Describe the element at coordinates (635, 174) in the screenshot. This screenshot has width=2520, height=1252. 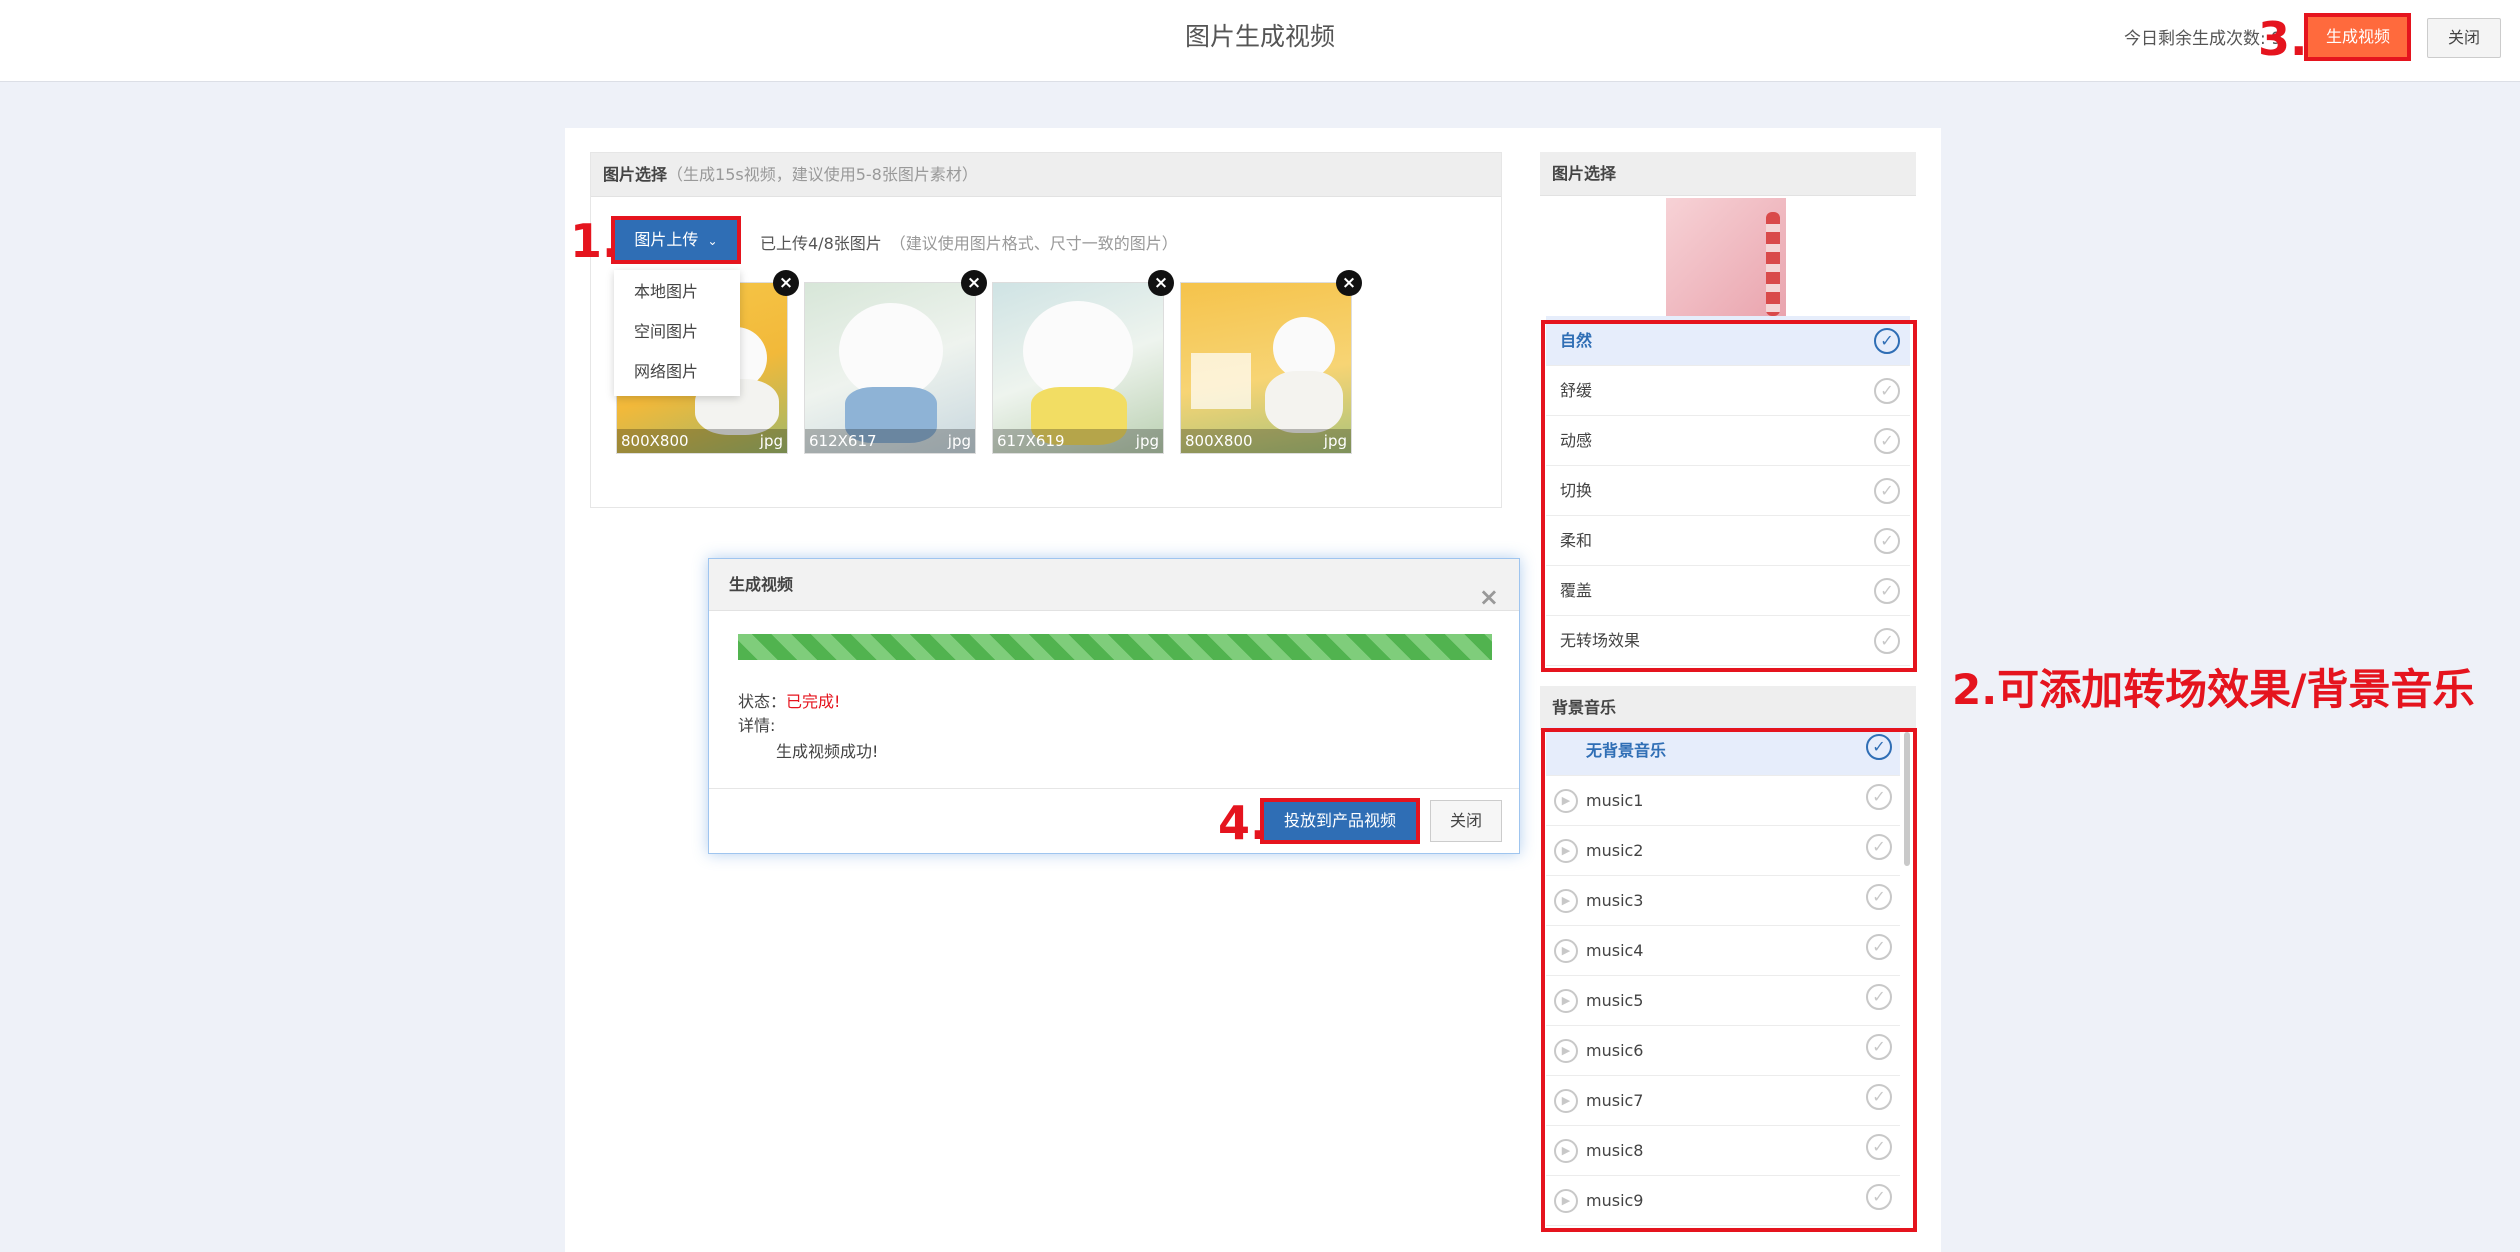
I see `image-selection-title: 图片选择` at that location.